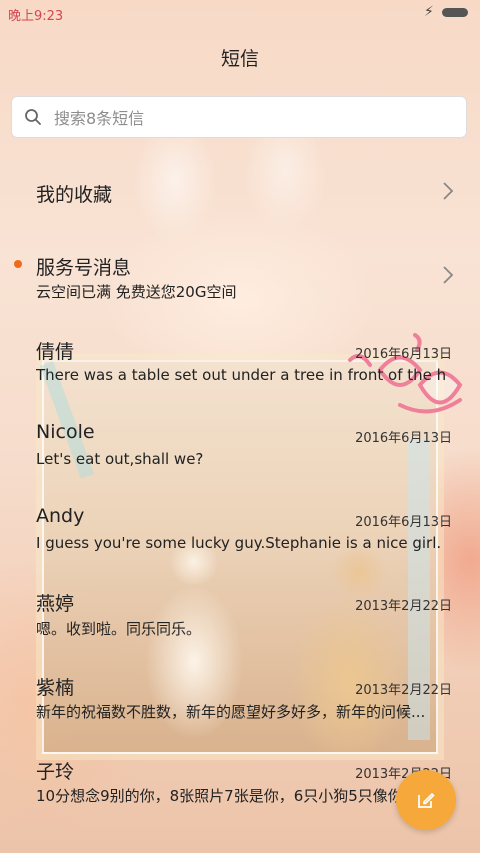  Describe the element at coordinates (55, 688) in the screenshot. I see `conversation-name: 紫楠` at that location.